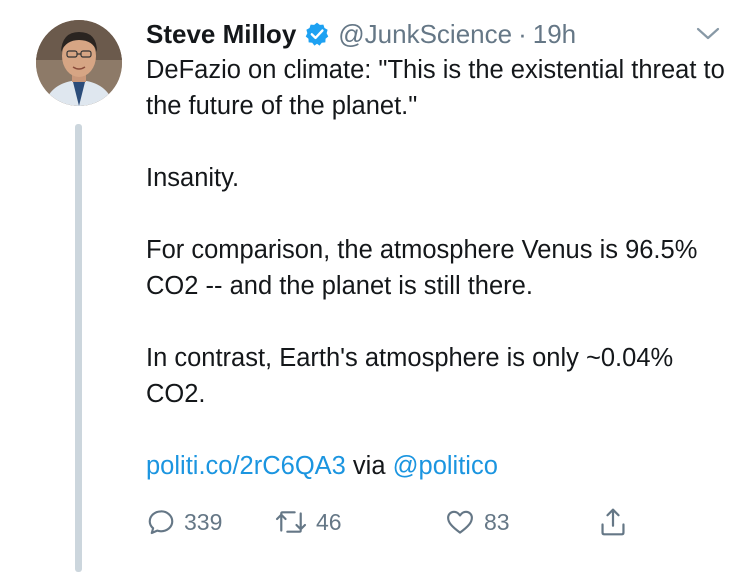 This screenshot has width=750, height=572. I want to click on reply-icon, so click(161, 522).